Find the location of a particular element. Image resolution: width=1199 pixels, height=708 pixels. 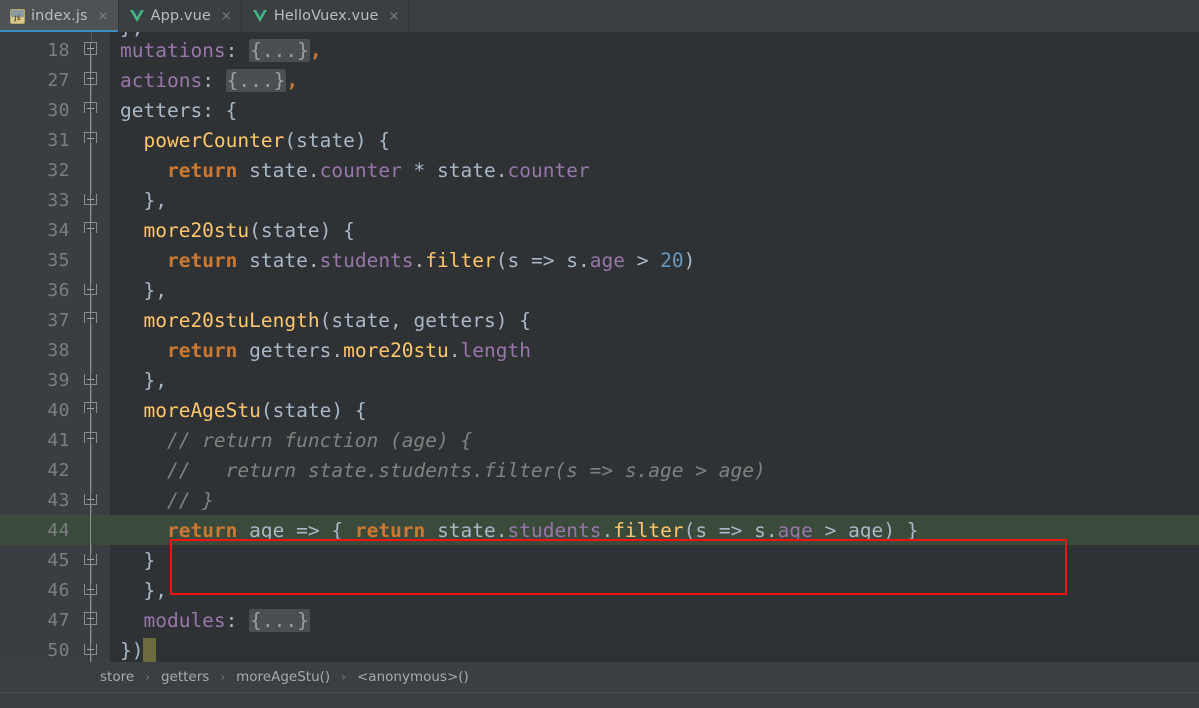

code-line: 34 more20stu(state) { is located at coordinates (599, 230).